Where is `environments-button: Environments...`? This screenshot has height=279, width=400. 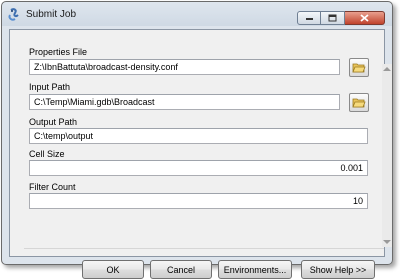 environments-button: Environments... is located at coordinates (255, 269).